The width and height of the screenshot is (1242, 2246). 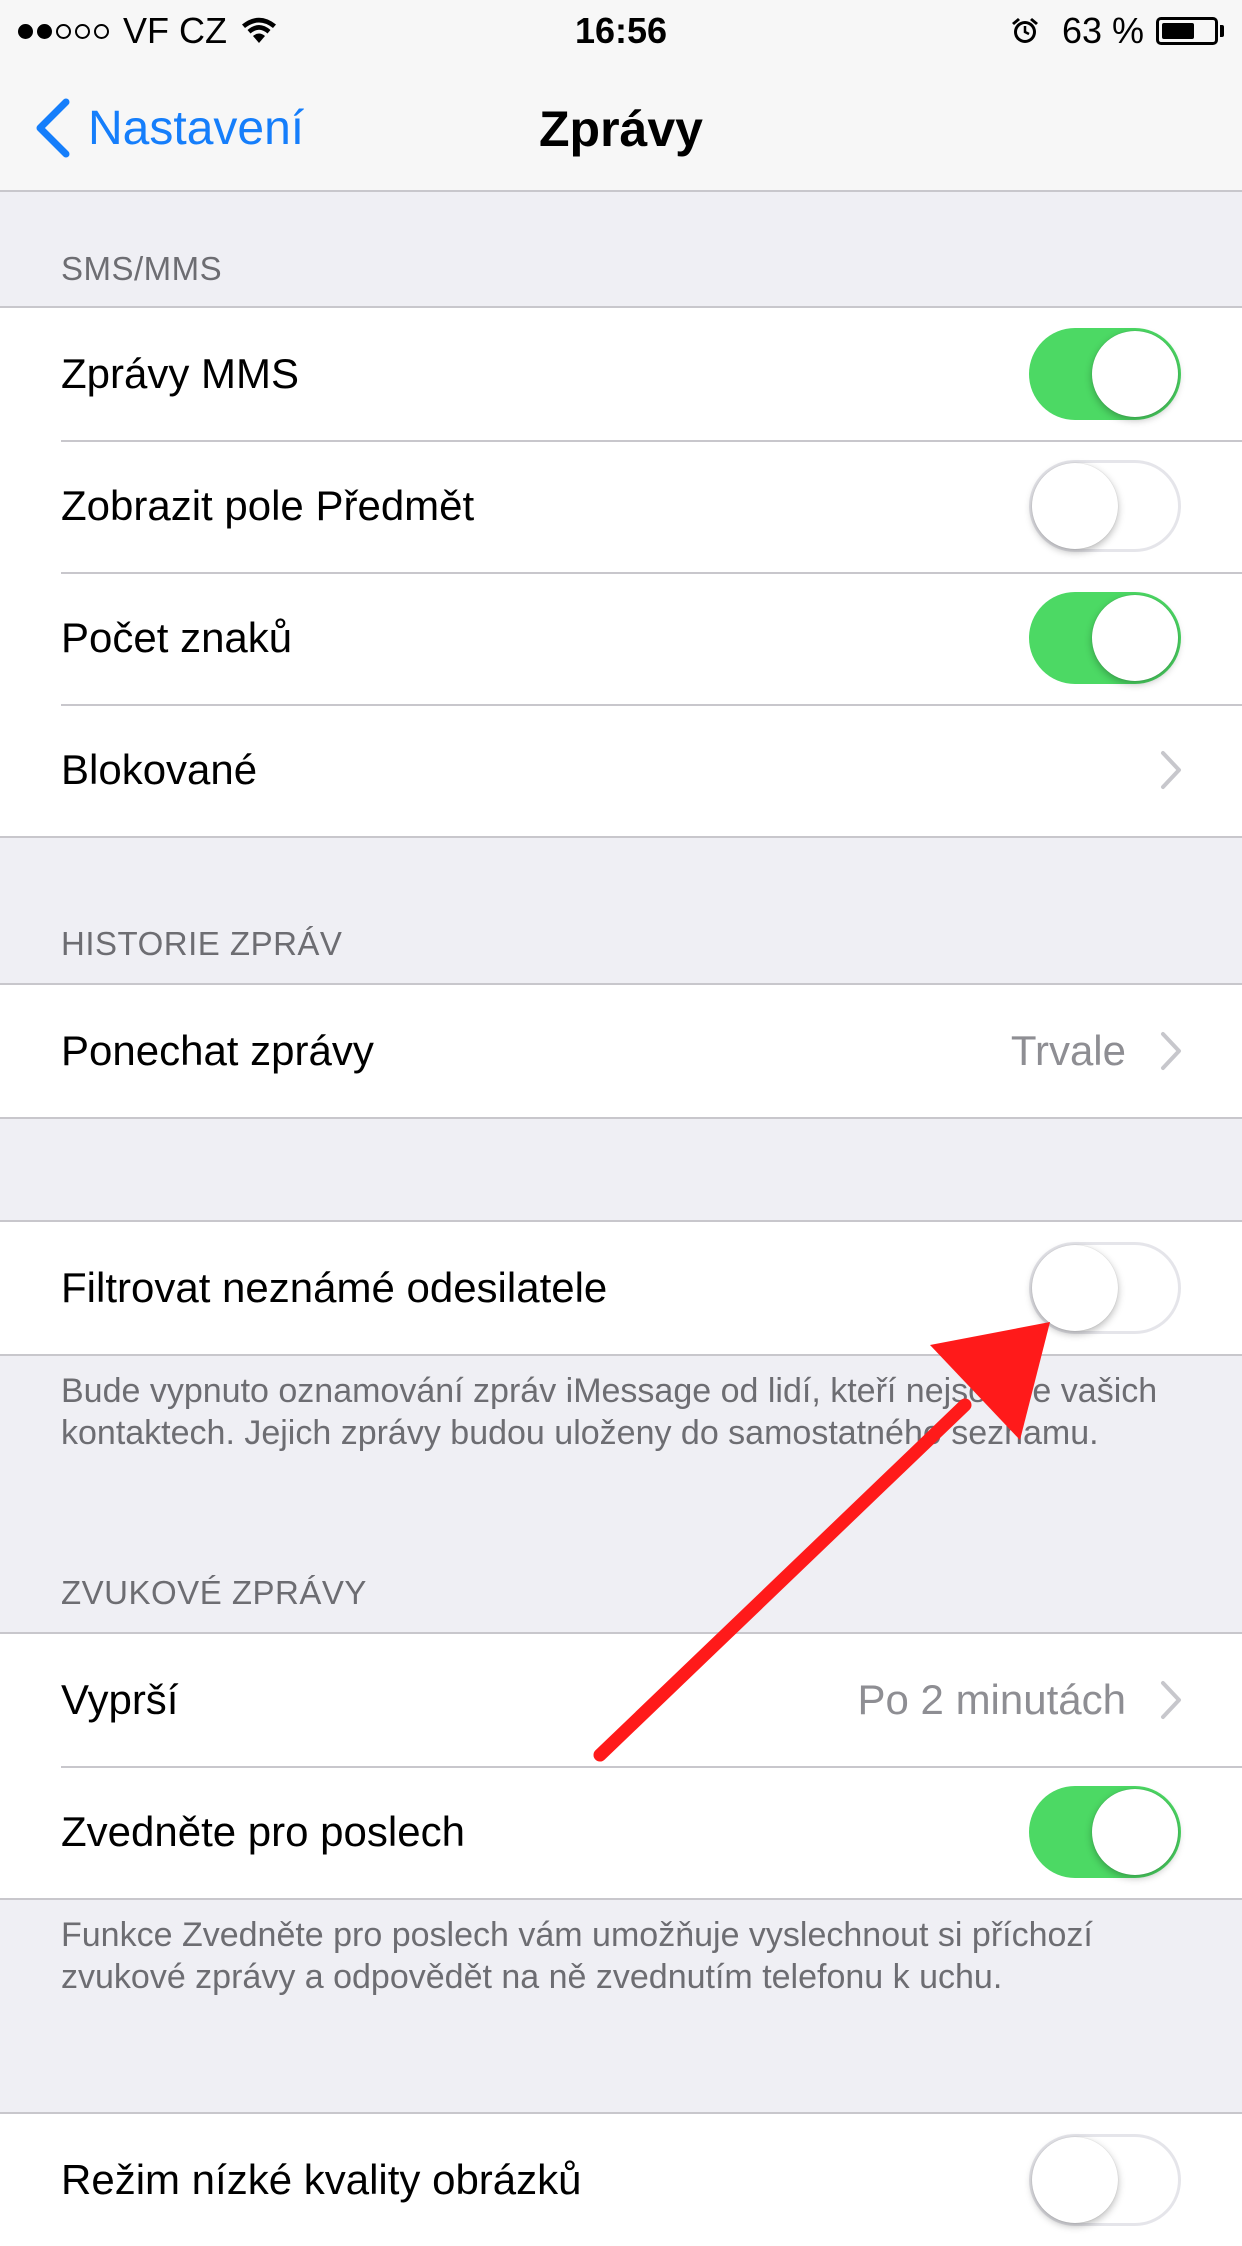 I want to click on page-title: Zprávy, so click(x=621, y=129).